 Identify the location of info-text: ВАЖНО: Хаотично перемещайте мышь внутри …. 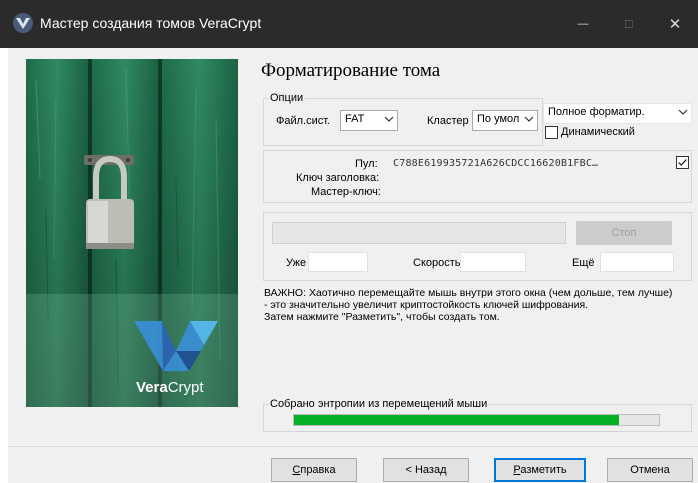
(480, 305).